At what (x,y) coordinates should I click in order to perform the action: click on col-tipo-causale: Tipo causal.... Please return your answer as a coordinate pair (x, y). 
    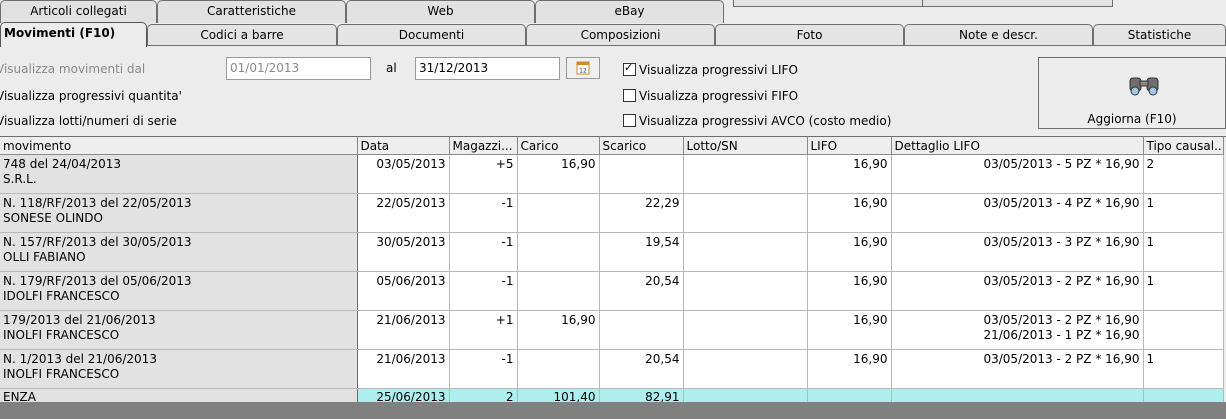
    Looking at the image, I should click on (1183, 146).